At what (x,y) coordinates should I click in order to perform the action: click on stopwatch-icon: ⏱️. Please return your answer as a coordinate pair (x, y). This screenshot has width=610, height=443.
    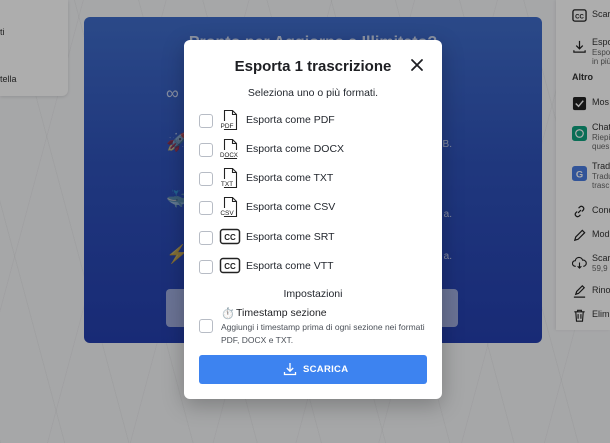
    Looking at the image, I should click on (228, 314).